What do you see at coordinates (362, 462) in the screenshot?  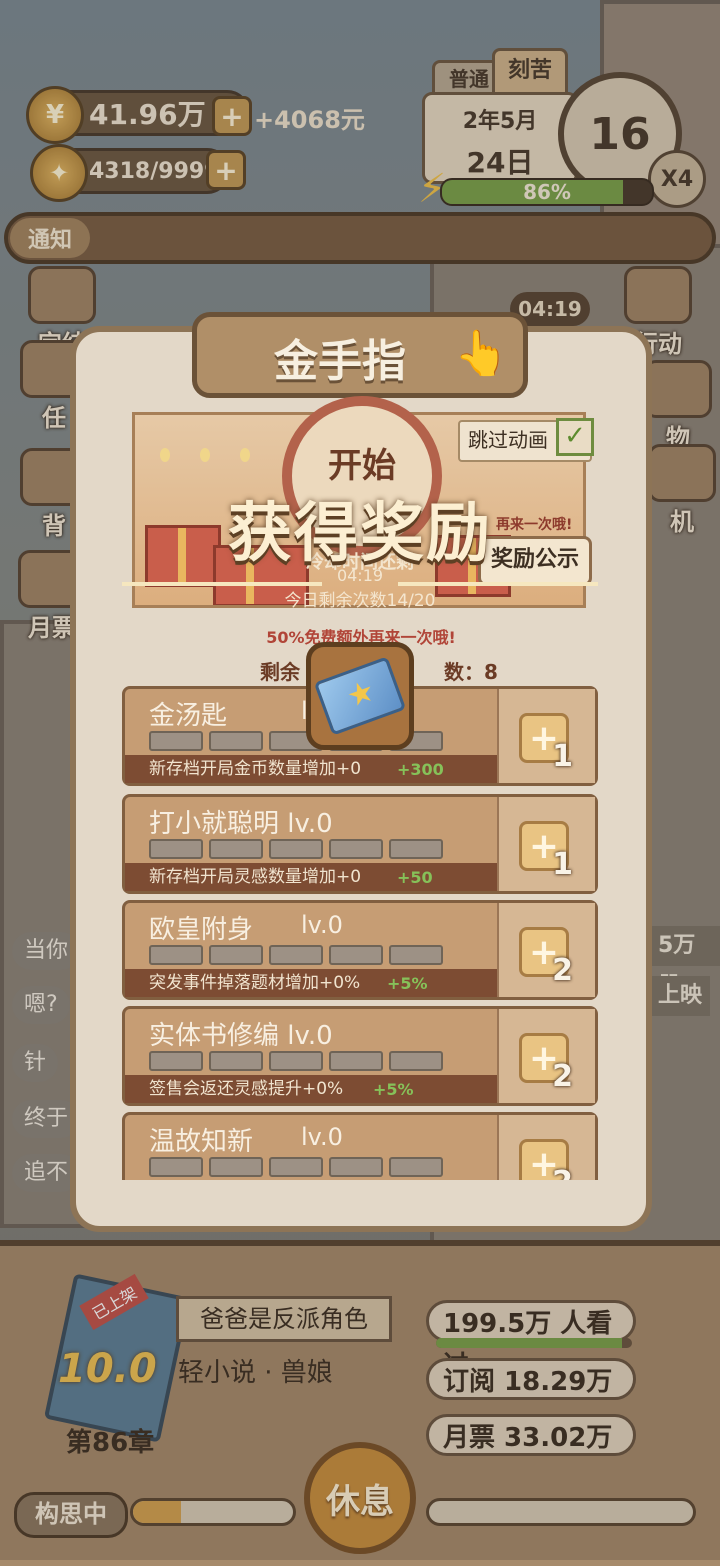 I see `start-label: 开始` at bounding box center [362, 462].